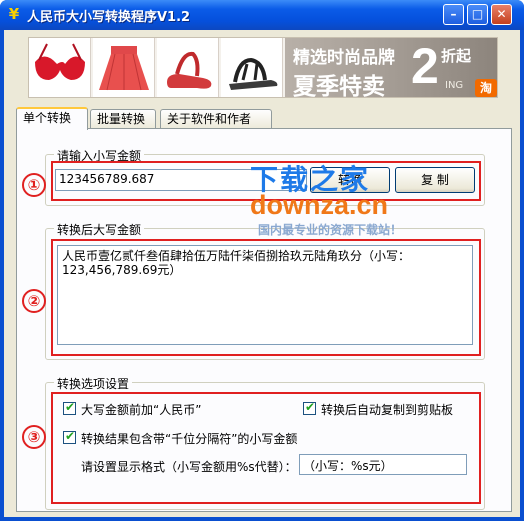 Image resolution: width=524 pixels, height=521 pixels. What do you see at coordinates (383, 464) in the screenshot?
I see `format-input: （小写：%s元）` at bounding box center [383, 464].